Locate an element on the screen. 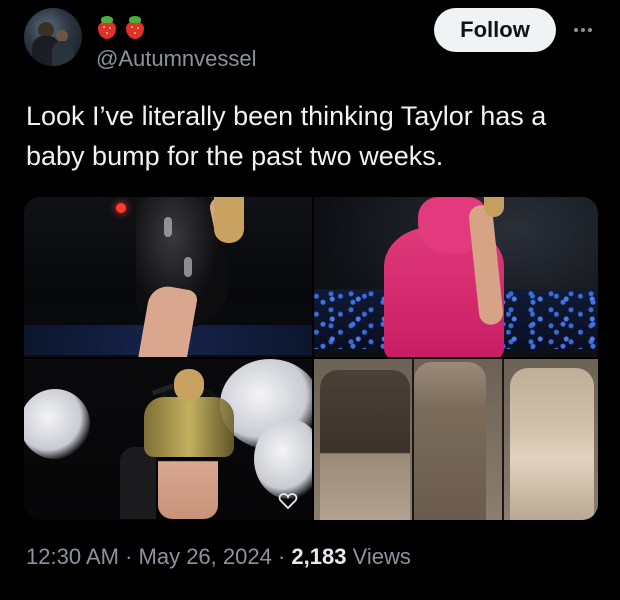 The image size is (620, 600). display-name is located at coordinates (121, 27).